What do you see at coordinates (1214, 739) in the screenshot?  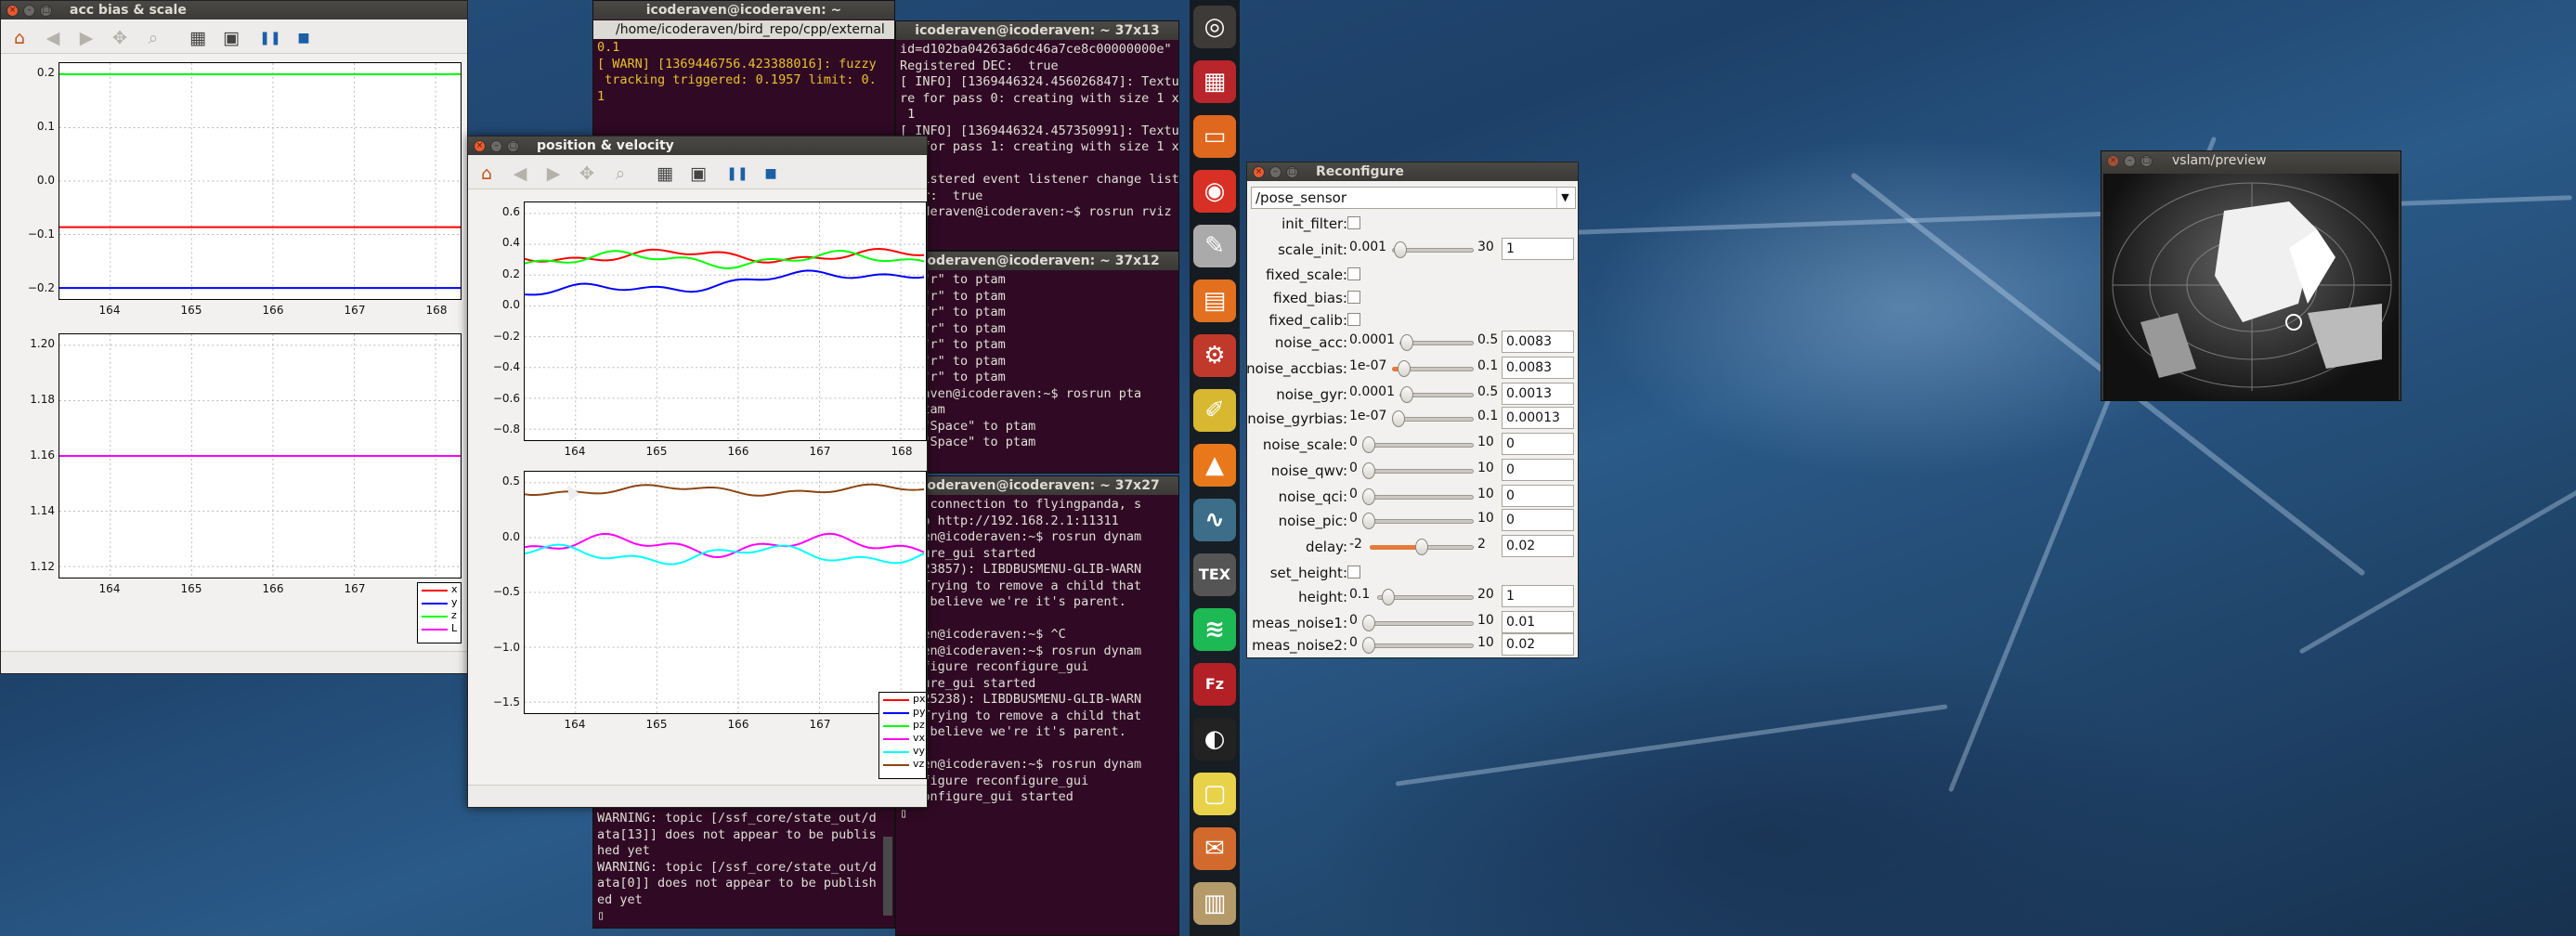 I see `steam-icon: ◐` at bounding box center [1214, 739].